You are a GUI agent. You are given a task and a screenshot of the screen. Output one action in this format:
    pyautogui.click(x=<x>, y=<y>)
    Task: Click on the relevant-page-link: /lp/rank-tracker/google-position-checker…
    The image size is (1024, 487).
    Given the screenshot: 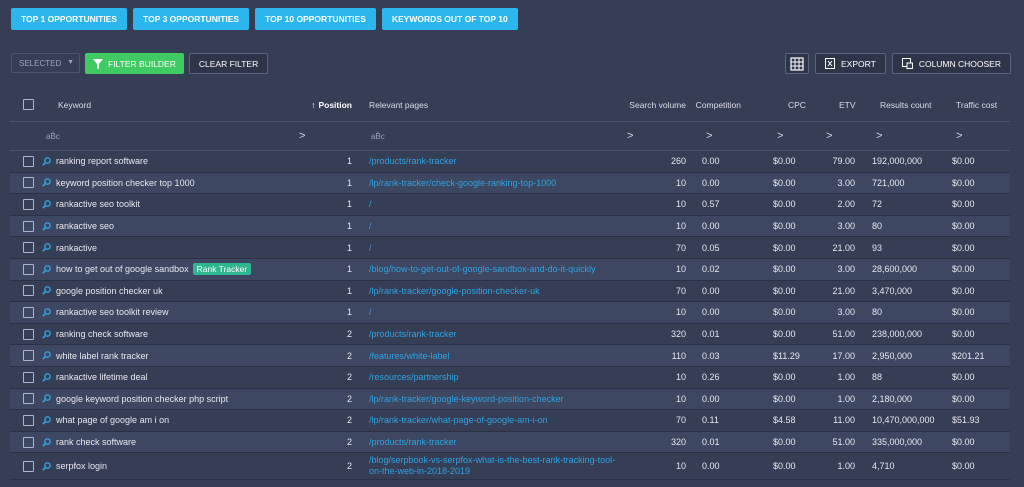 What is the action you would take?
    pyautogui.click(x=494, y=291)
    